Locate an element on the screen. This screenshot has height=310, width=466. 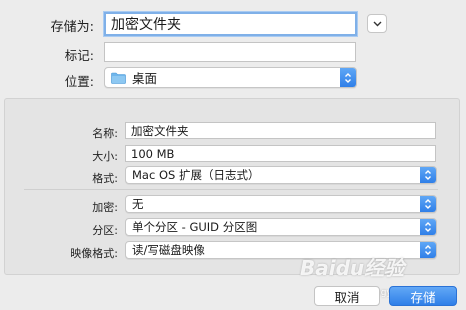
location-label: 位置: is located at coordinates (79, 81).